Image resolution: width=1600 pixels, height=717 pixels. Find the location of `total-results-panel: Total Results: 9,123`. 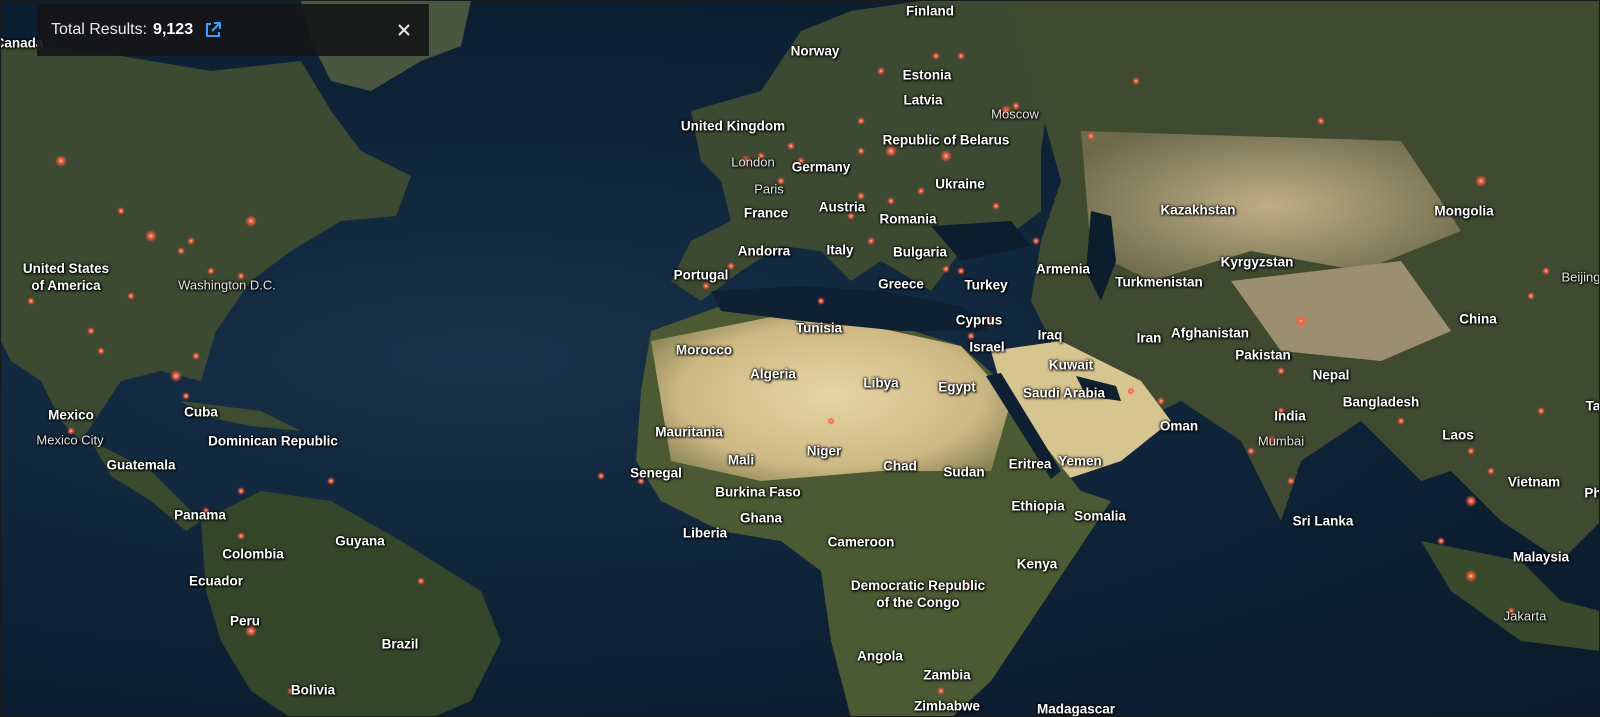

total-results-panel: Total Results: 9,123 is located at coordinates (233, 30).